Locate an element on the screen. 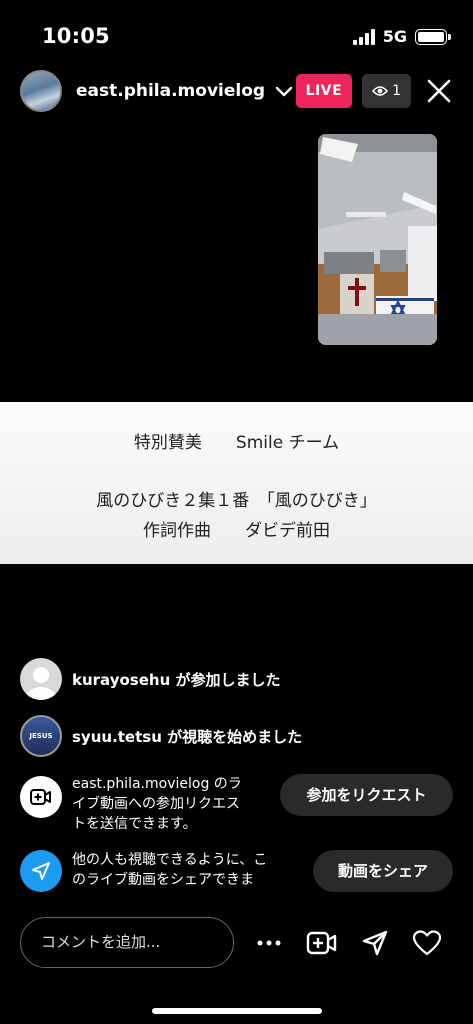 This screenshot has height=1024, width=473. host-username: east.phila.movielog is located at coordinates (170, 91).